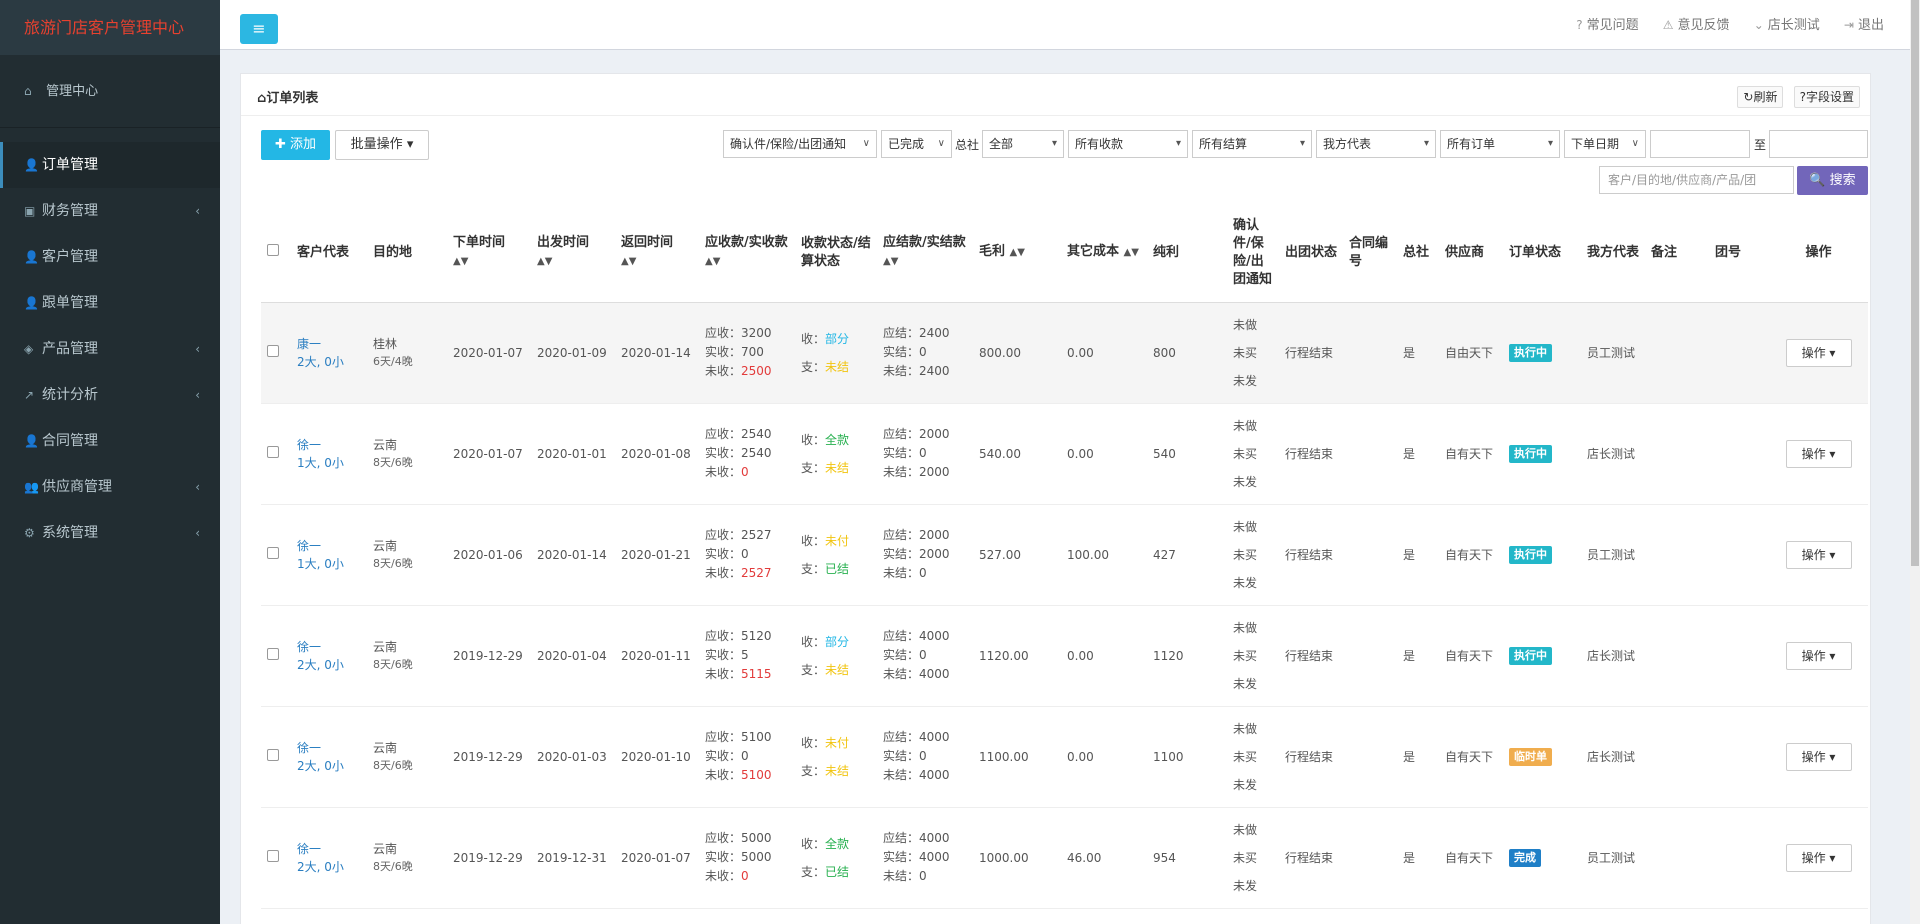 Image resolution: width=1920 pixels, height=924 pixels. What do you see at coordinates (1054, 143) in the screenshot?
I see `caret-down-icon: ▾` at bounding box center [1054, 143].